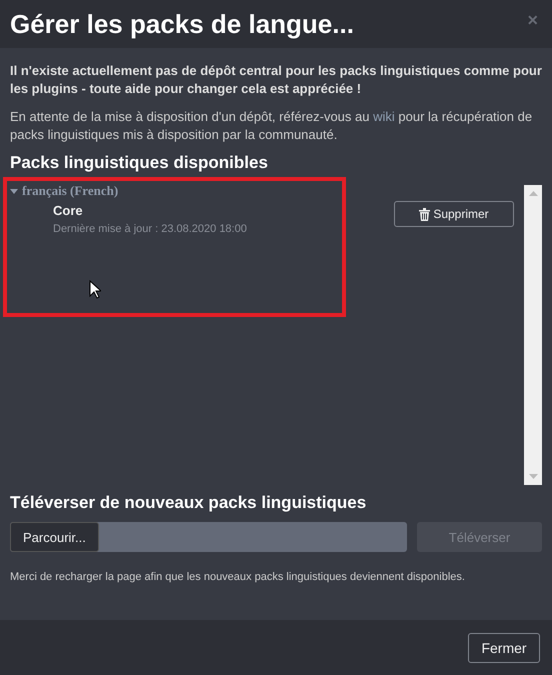 This screenshot has height=675, width=552. What do you see at coordinates (238, 577) in the screenshot?
I see `hint-text: Merci de recharger la page afin que les nouveaux packs linguistiques deviennent disponibles.` at bounding box center [238, 577].